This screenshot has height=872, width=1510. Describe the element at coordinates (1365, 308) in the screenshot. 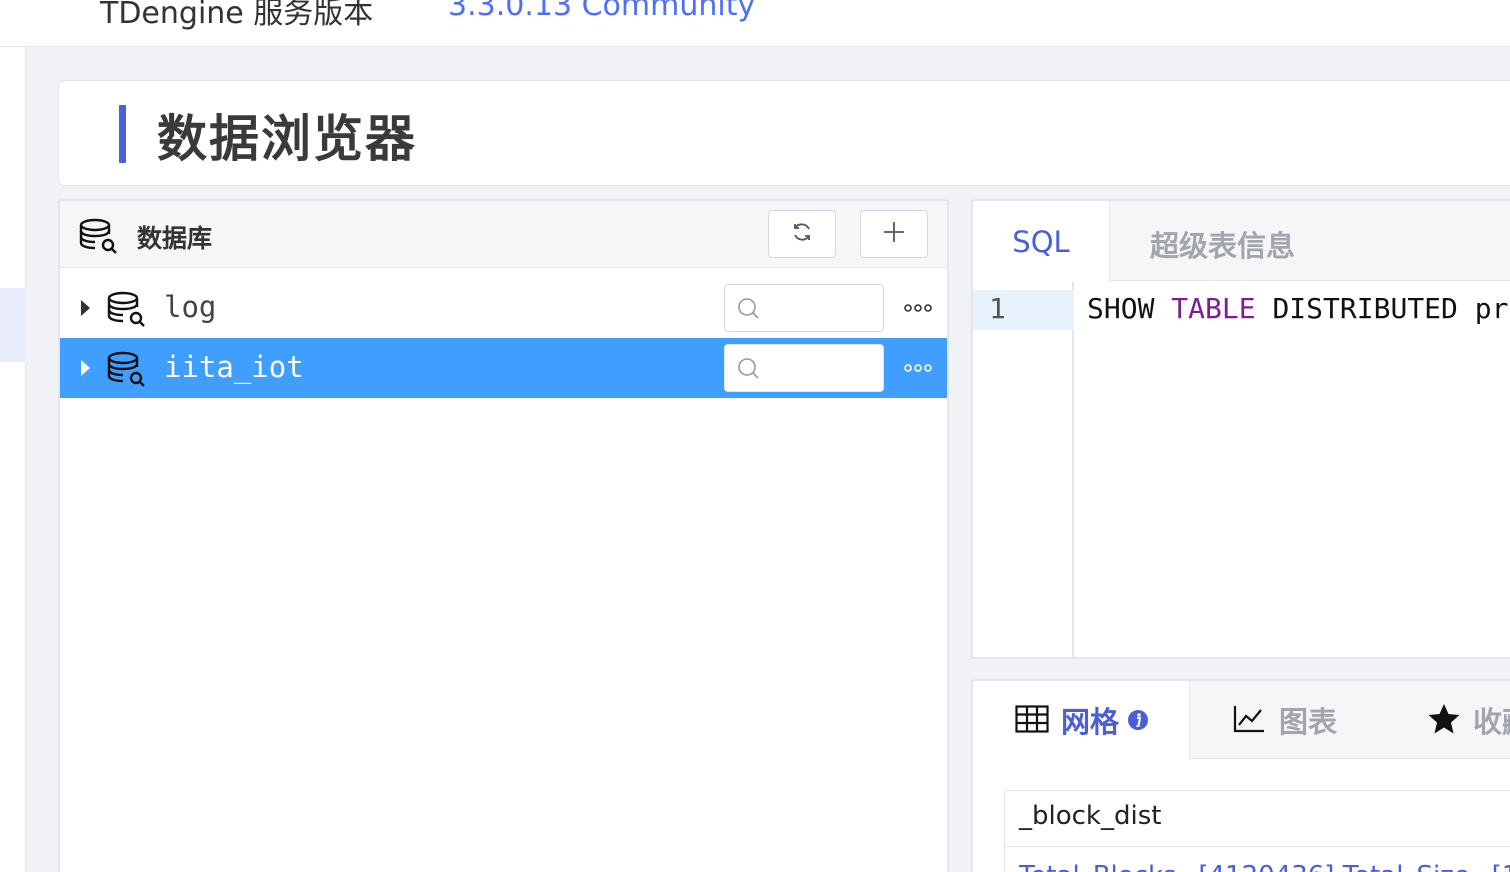

I see `code-keyword-distributed: DISTRIBUTED` at that location.